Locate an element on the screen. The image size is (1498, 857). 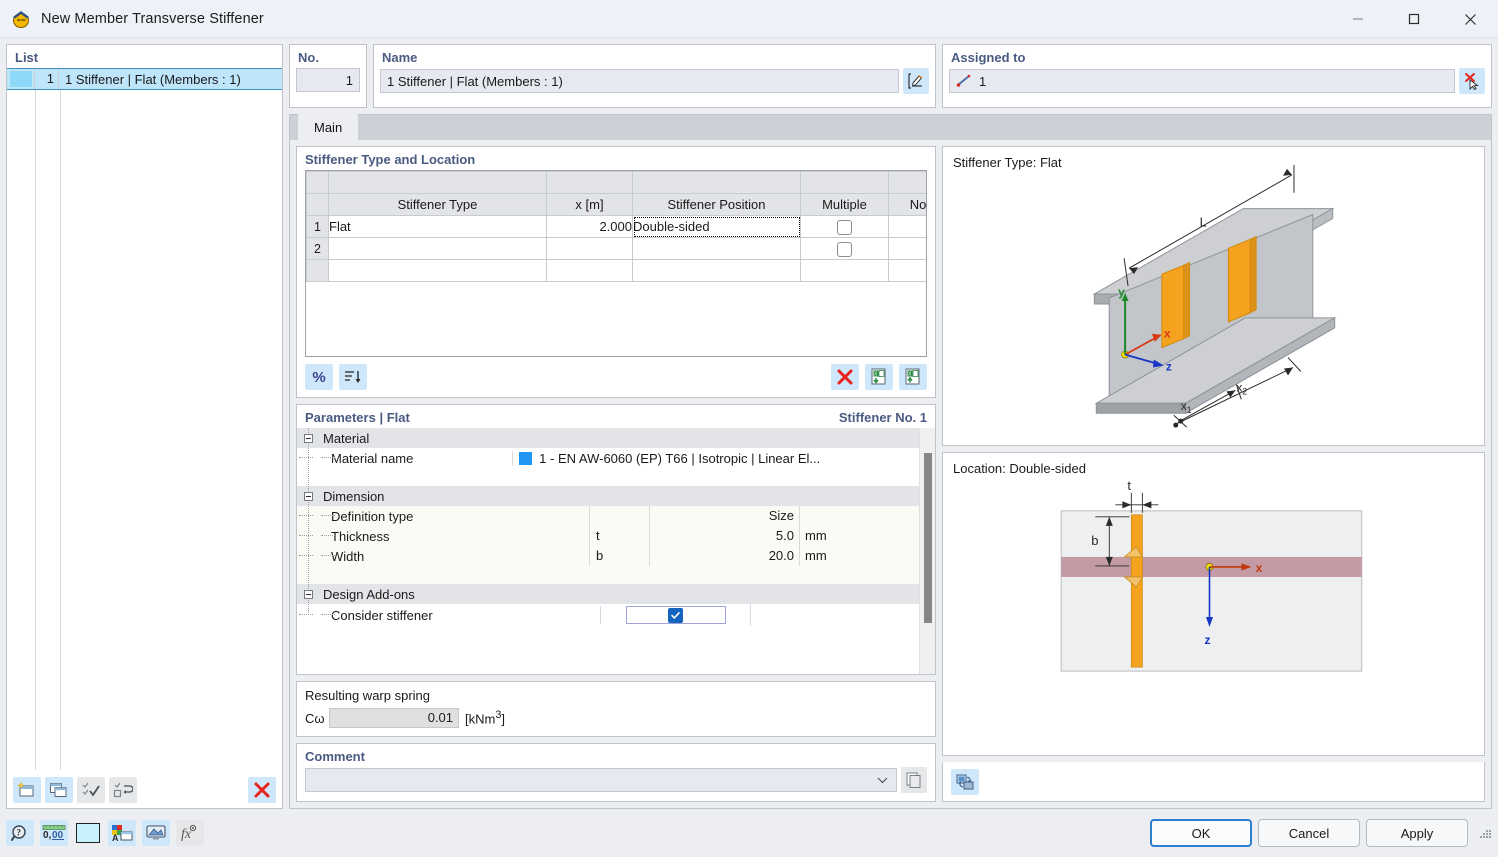
no-input: 1 is located at coordinates (328, 80).